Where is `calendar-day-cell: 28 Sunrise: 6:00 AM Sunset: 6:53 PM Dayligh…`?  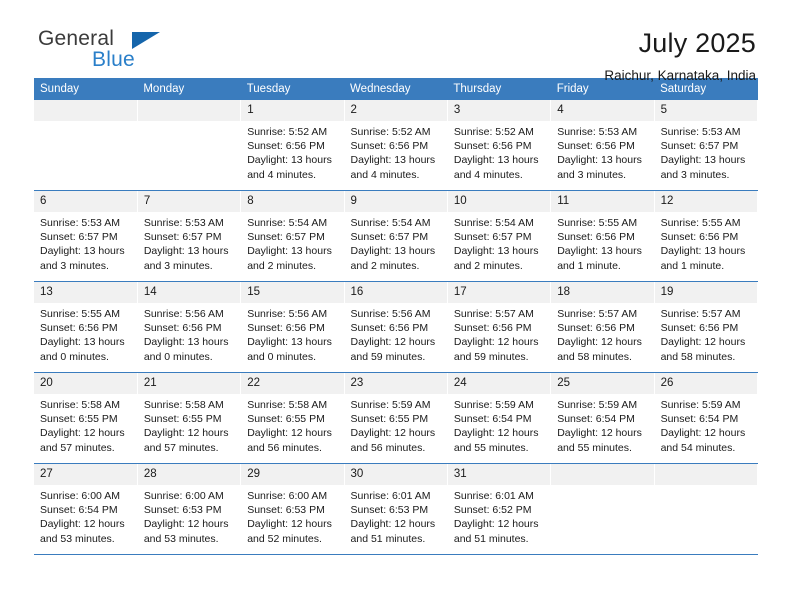 calendar-day-cell: 28 Sunrise: 6:00 AM Sunset: 6:53 PM Dayligh… is located at coordinates (189, 509).